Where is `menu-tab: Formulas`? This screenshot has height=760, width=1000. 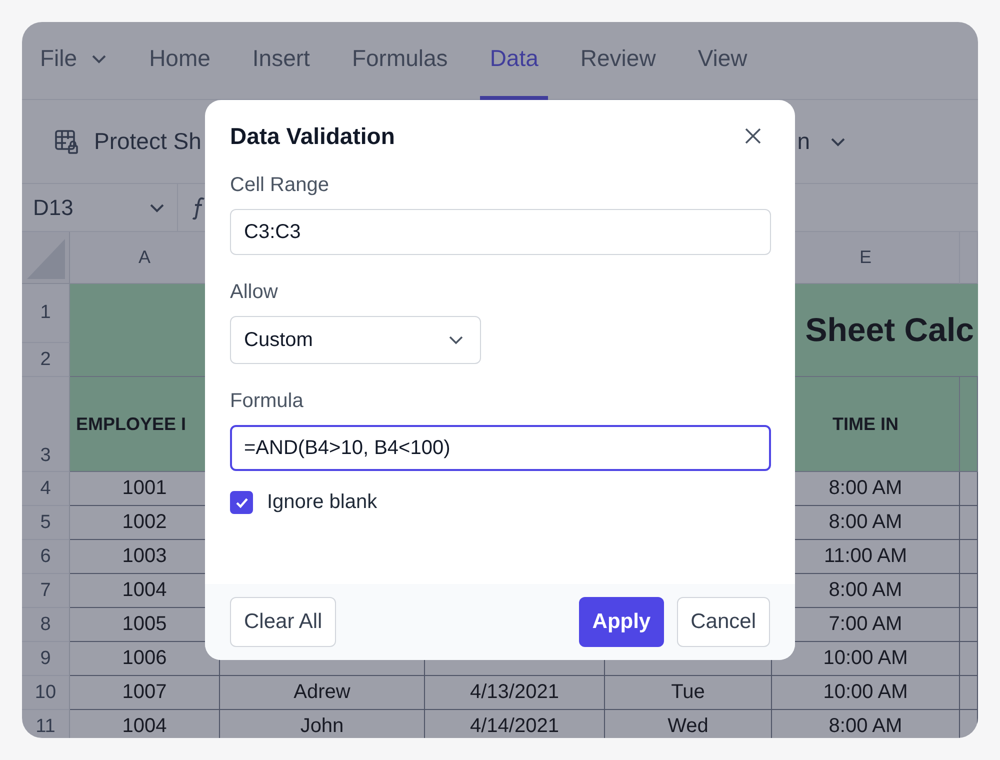 menu-tab: Formulas is located at coordinates (400, 61).